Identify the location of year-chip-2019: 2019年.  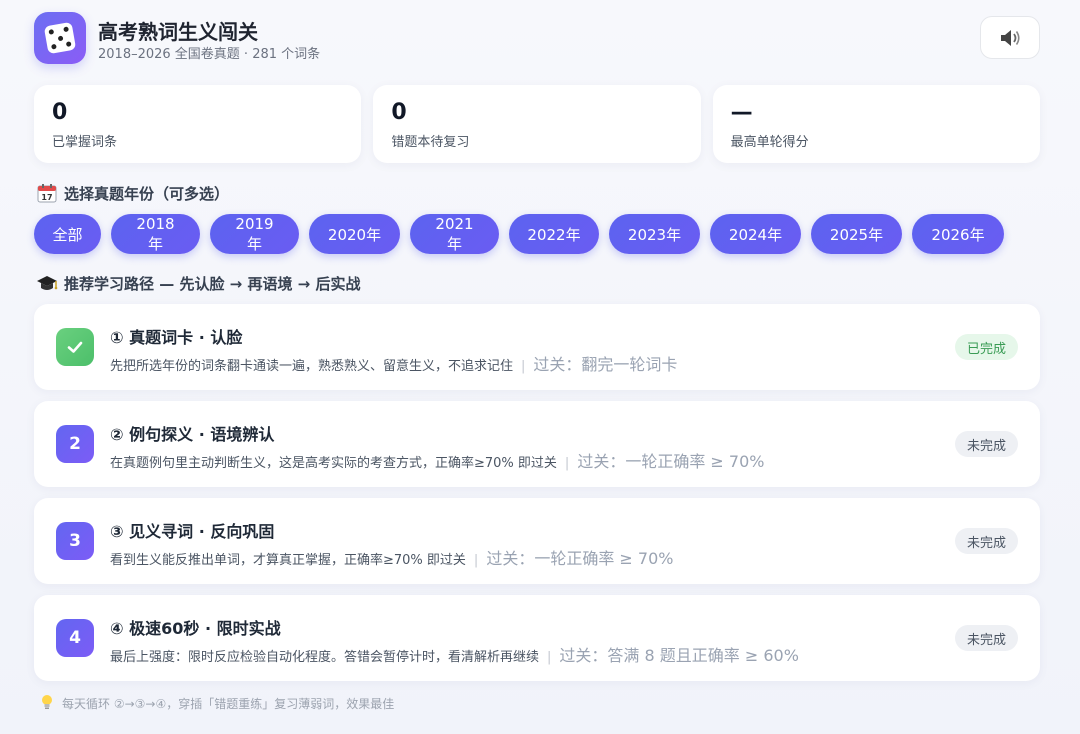
(254, 234).